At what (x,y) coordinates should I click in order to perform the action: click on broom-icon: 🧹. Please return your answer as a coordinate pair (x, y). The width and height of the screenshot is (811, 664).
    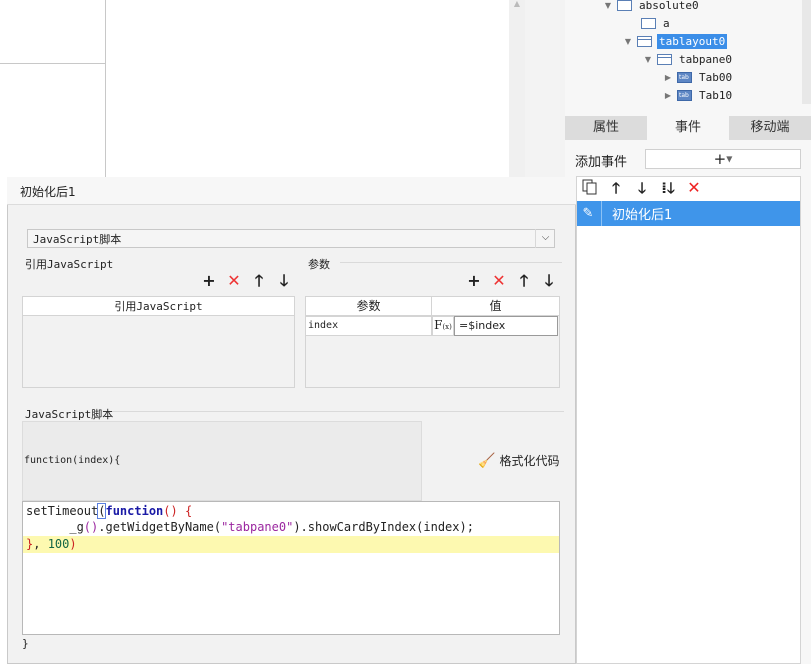
    Looking at the image, I should click on (487, 460).